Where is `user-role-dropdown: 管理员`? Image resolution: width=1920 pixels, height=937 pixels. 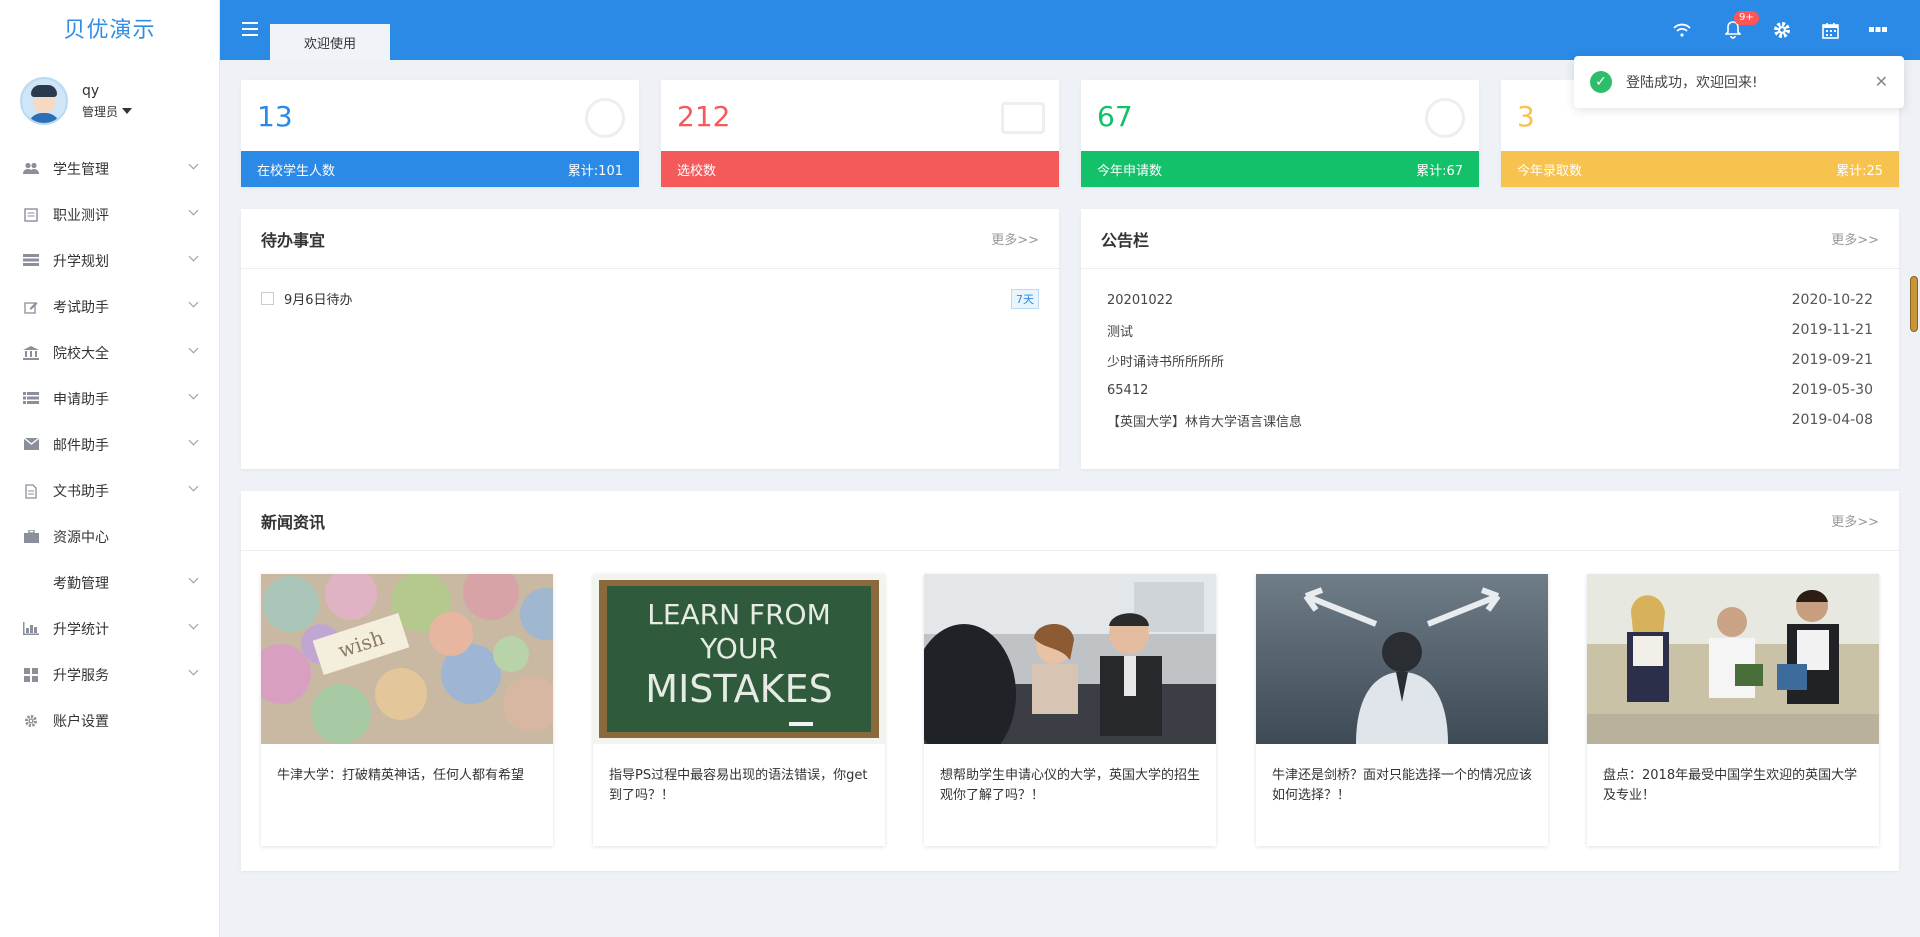 user-role-dropdown: 管理员 is located at coordinates (107, 111).